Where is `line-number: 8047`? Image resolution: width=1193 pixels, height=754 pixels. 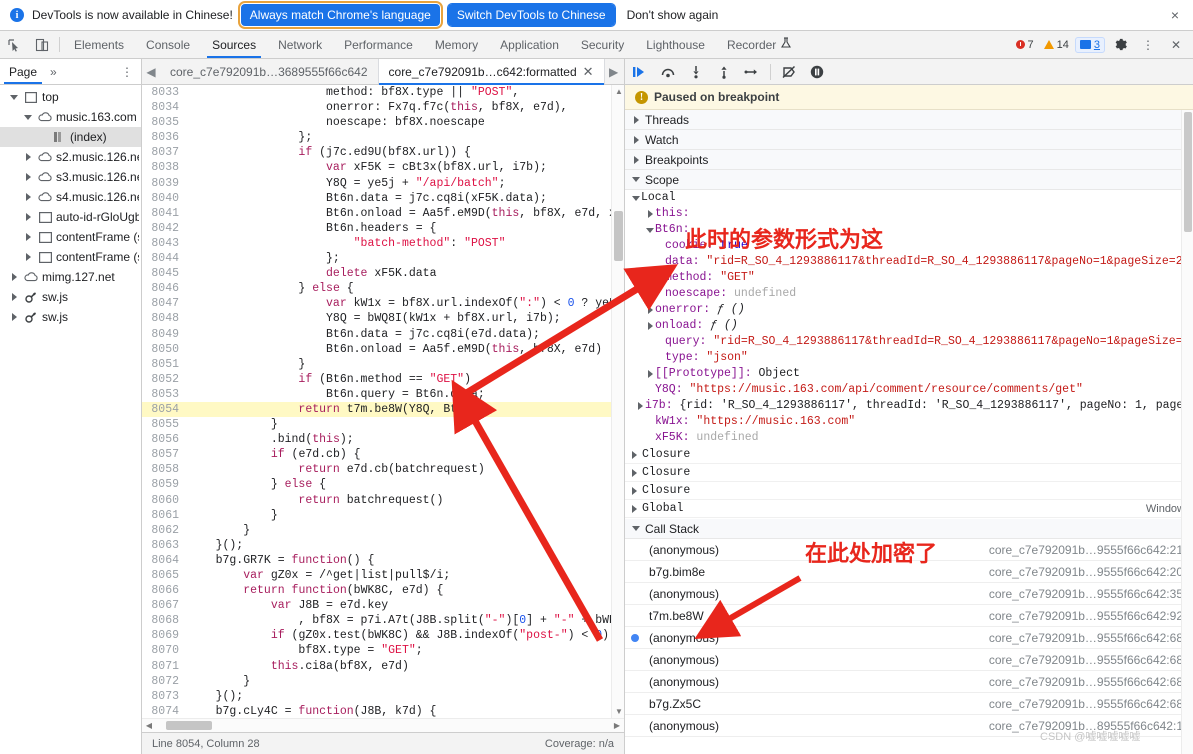 line-number: 8047 is located at coordinates (164, 304).